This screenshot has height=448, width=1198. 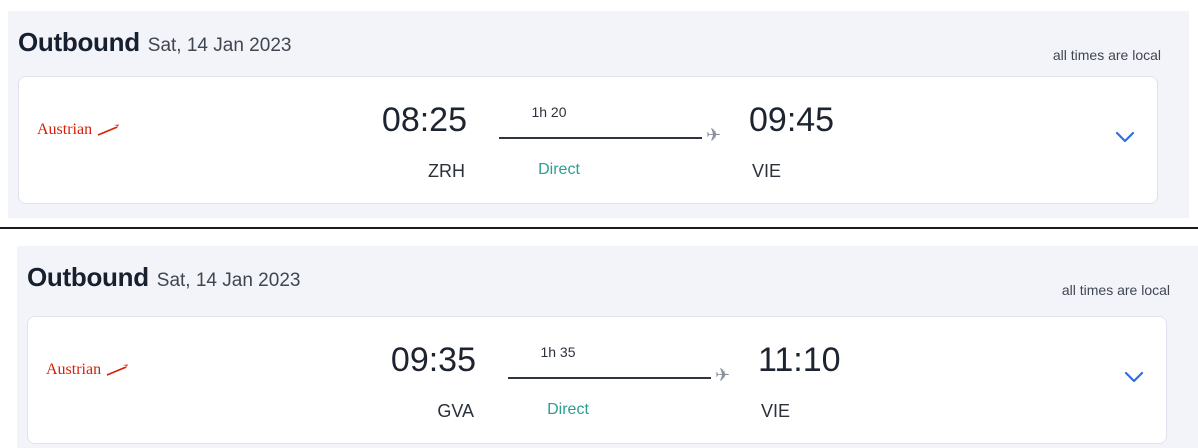 What do you see at coordinates (455, 411) in the screenshot?
I see `departure-airport: GVA` at bounding box center [455, 411].